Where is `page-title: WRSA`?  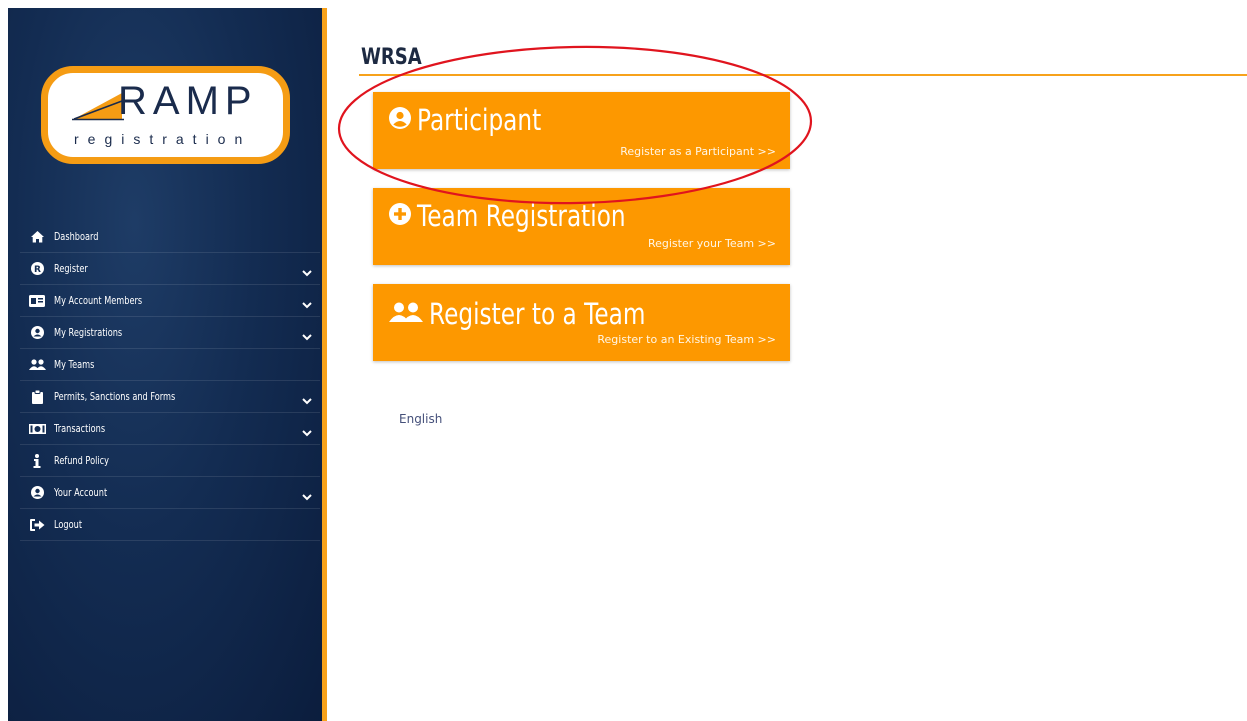 page-title: WRSA is located at coordinates (391, 57).